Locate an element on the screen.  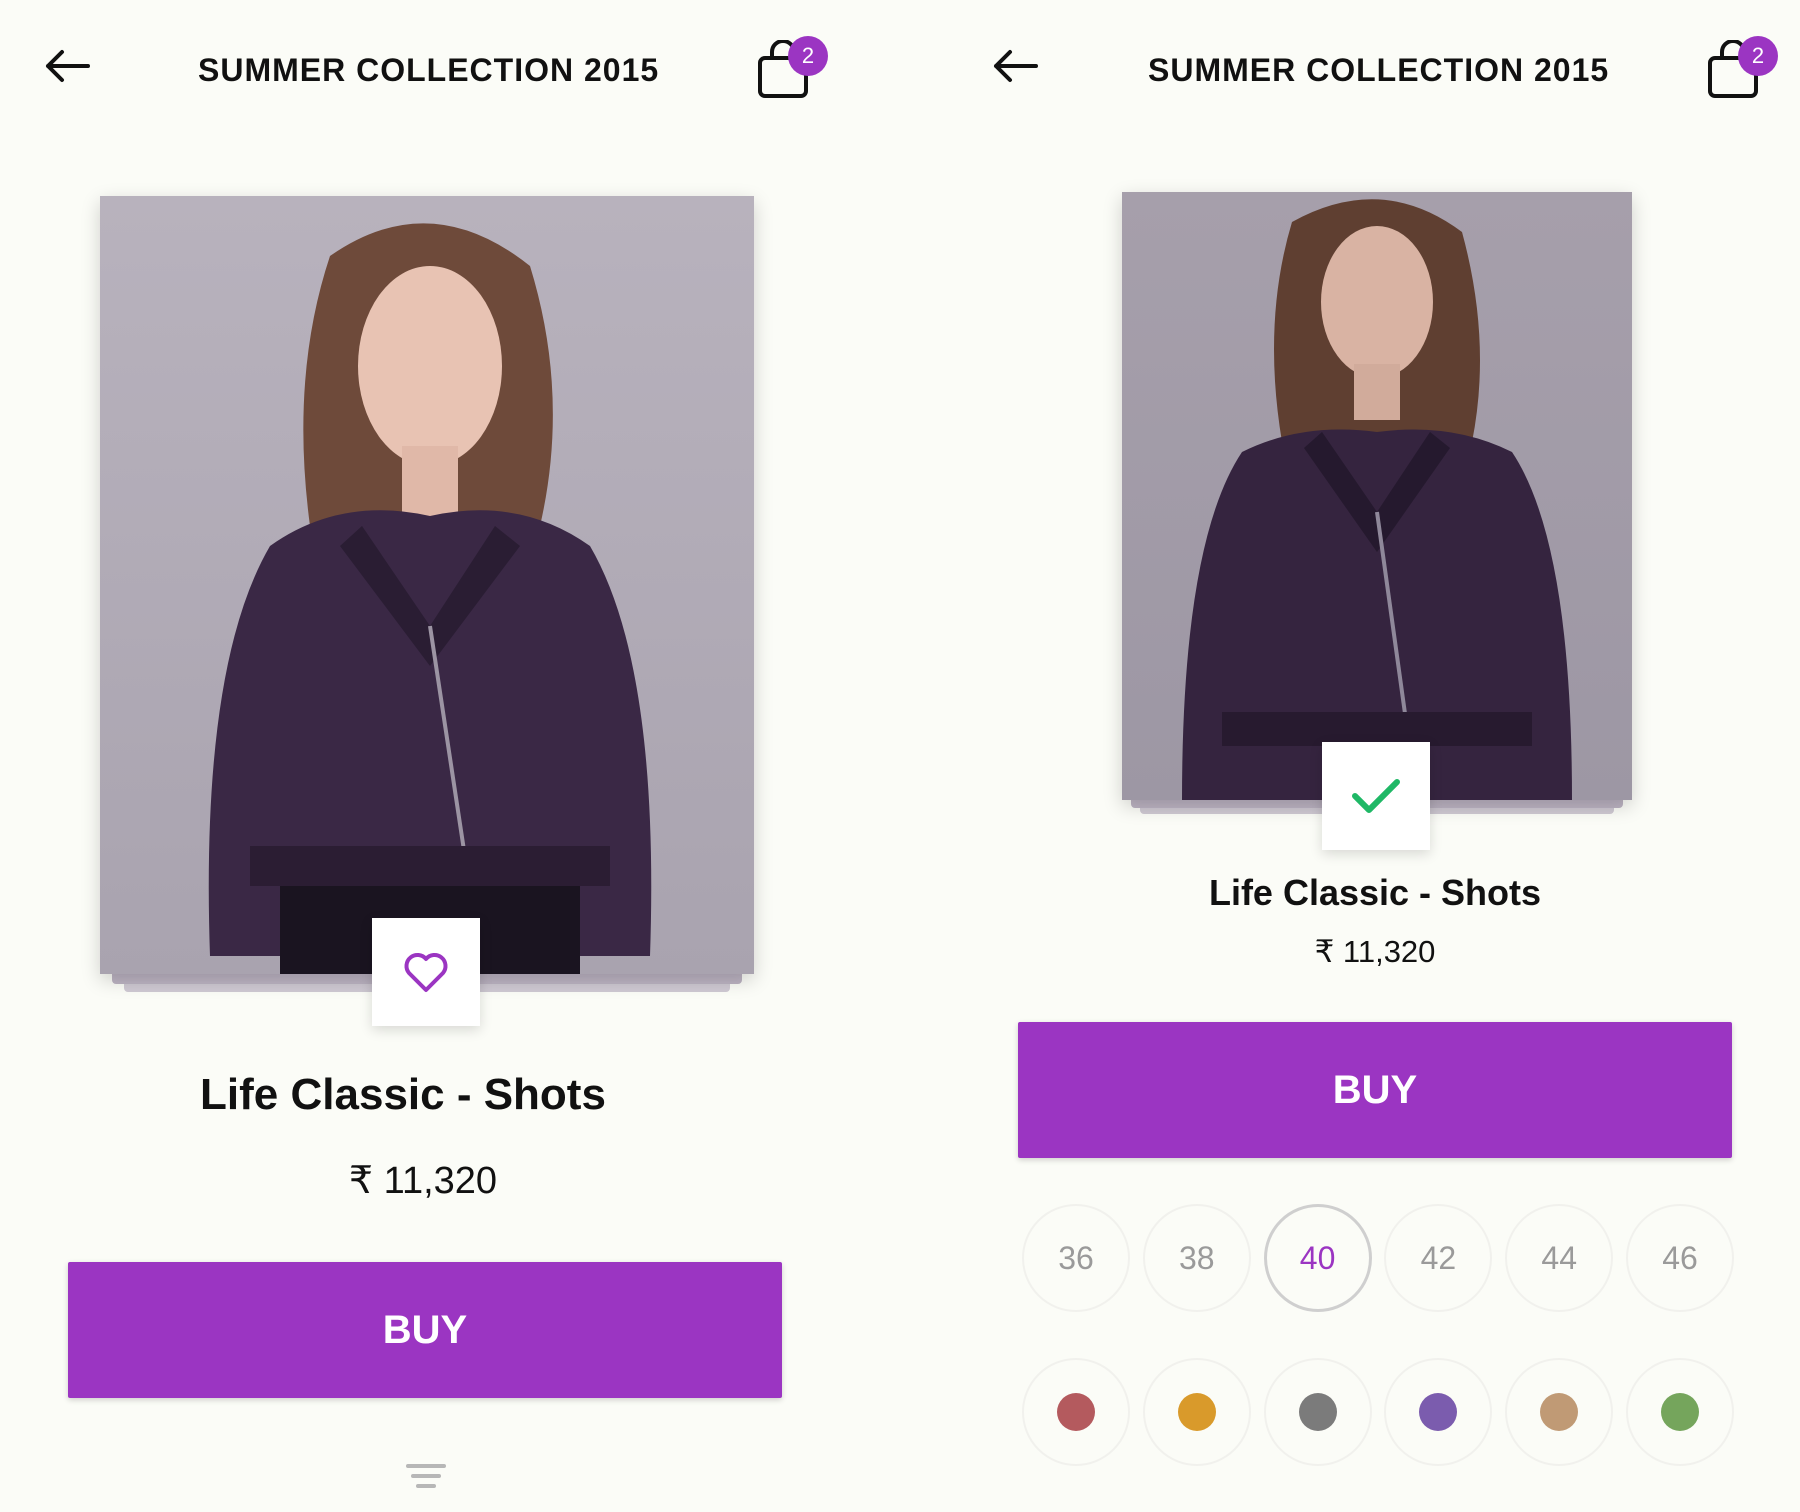
lines-menu-icon is located at coordinates (426, 1476).